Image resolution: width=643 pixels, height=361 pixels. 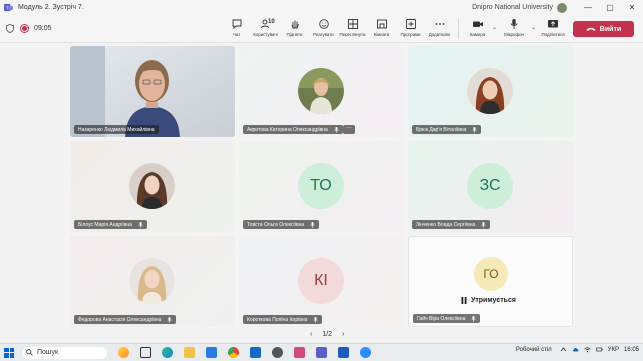 I want to click on participant-tile: Акритова Катерина Олександрівна ···, so click(x=321, y=91).